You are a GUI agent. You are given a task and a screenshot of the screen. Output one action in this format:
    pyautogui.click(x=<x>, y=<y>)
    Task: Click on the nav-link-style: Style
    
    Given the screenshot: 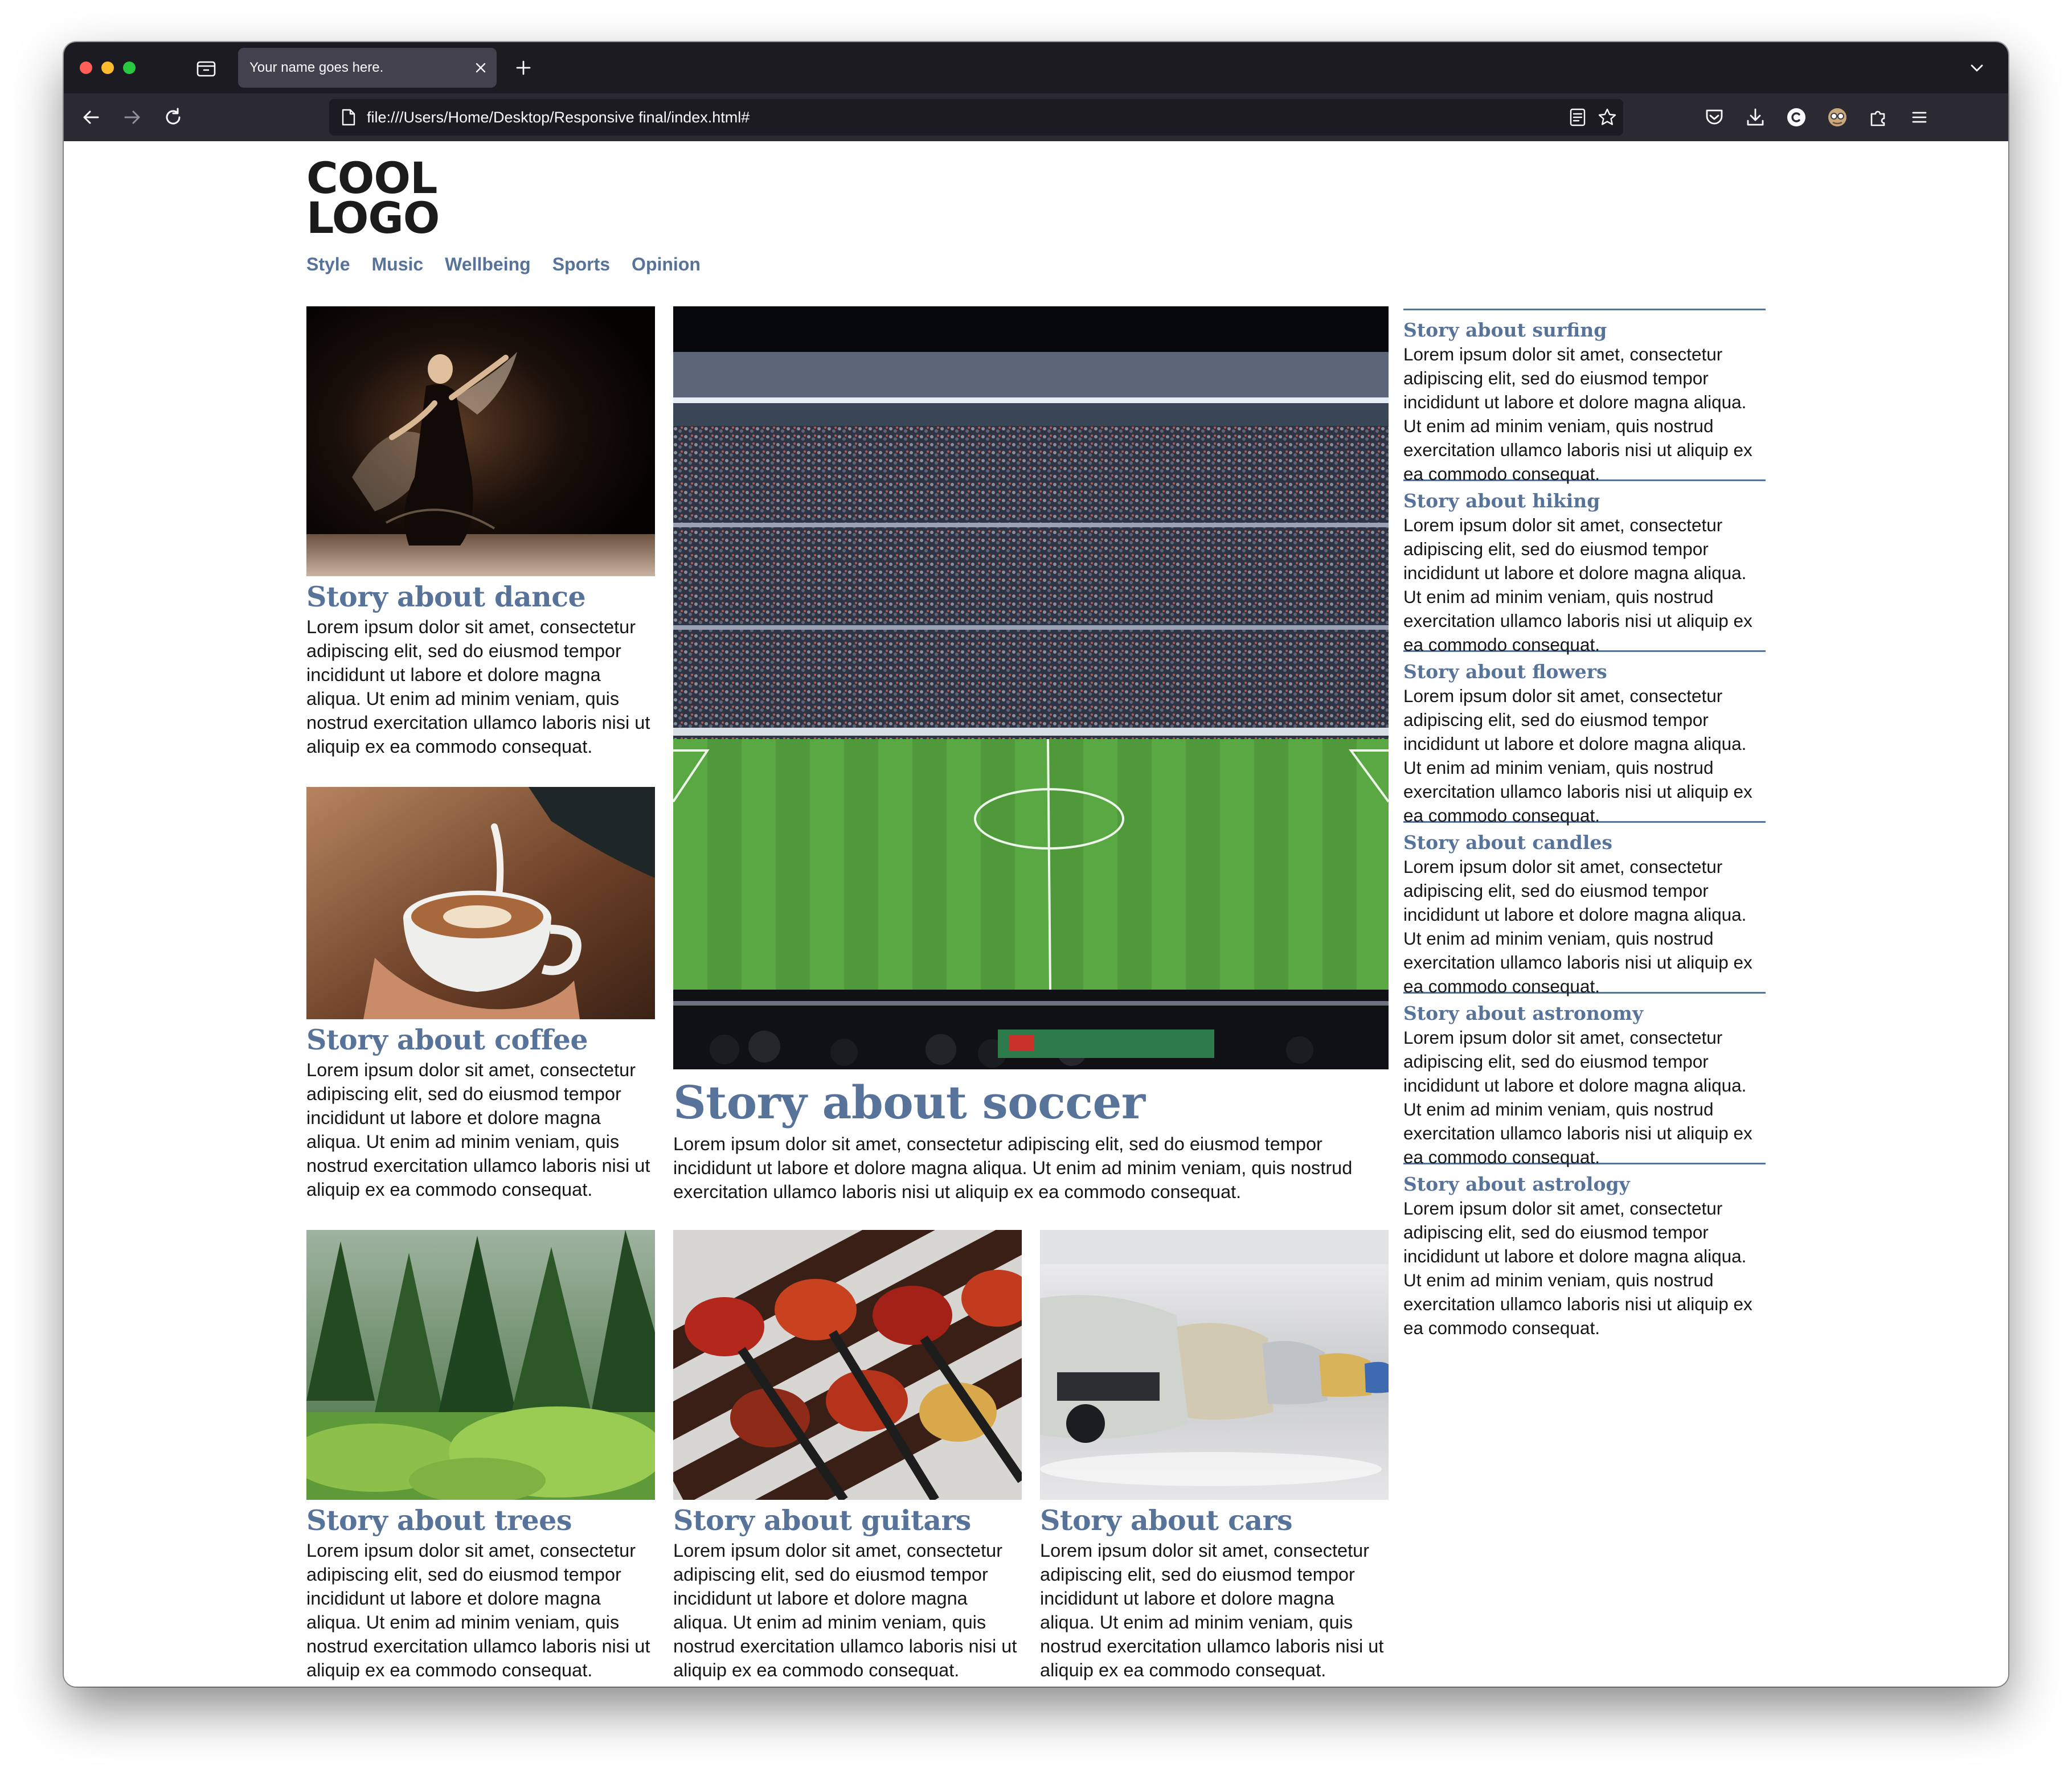 What is the action you would take?
    pyautogui.click(x=328, y=264)
    